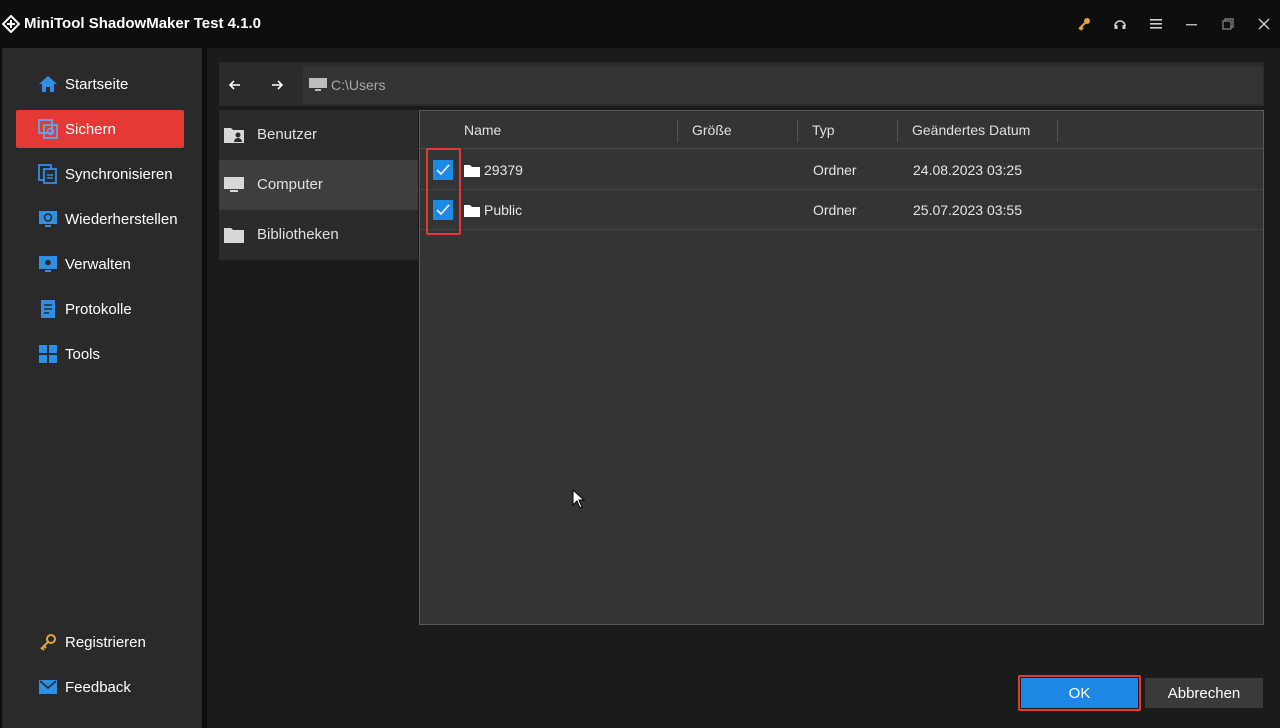 This screenshot has height=728, width=1280. What do you see at coordinates (287, 134) in the screenshot?
I see `location-label: Benutzer` at bounding box center [287, 134].